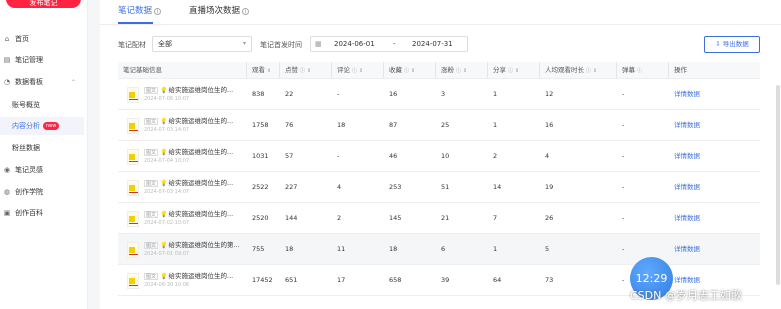 The width and height of the screenshot is (781, 309). Describe the element at coordinates (182, 156) in the screenshot. I see `note-info-cell: 图文 💡给实施运维岗位生的... 2024-07-04 10:07` at that location.